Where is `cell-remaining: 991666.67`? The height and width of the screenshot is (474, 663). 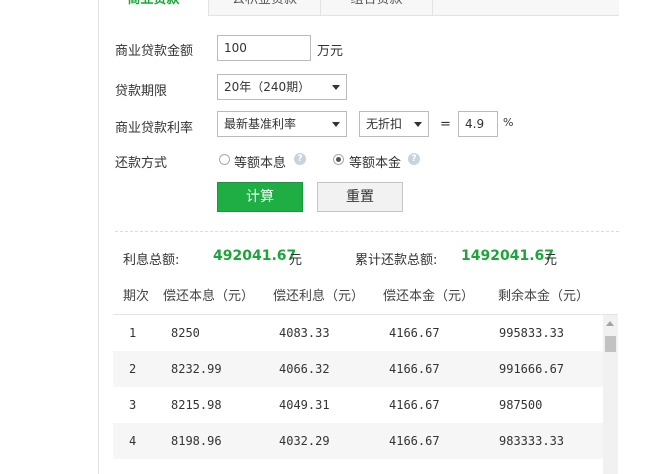
cell-remaining: 991666.67 is located at coordinates (532, 369).